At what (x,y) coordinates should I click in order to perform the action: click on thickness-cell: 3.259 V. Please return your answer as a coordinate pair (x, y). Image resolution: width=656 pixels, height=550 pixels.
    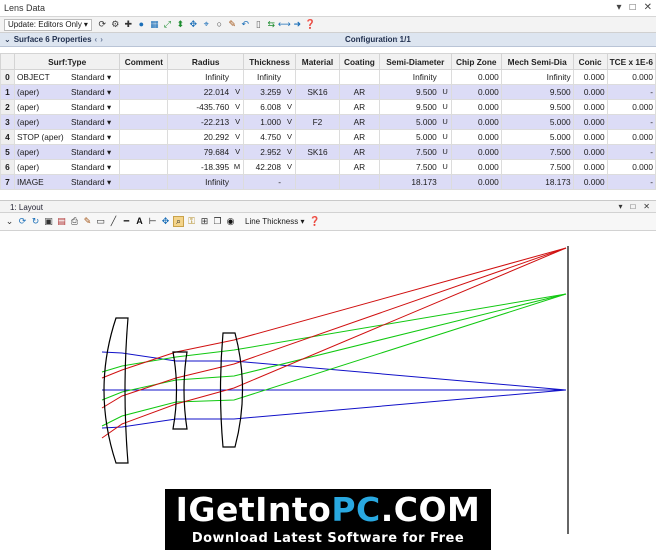
    Looking at the image, I should click on (269, 92).